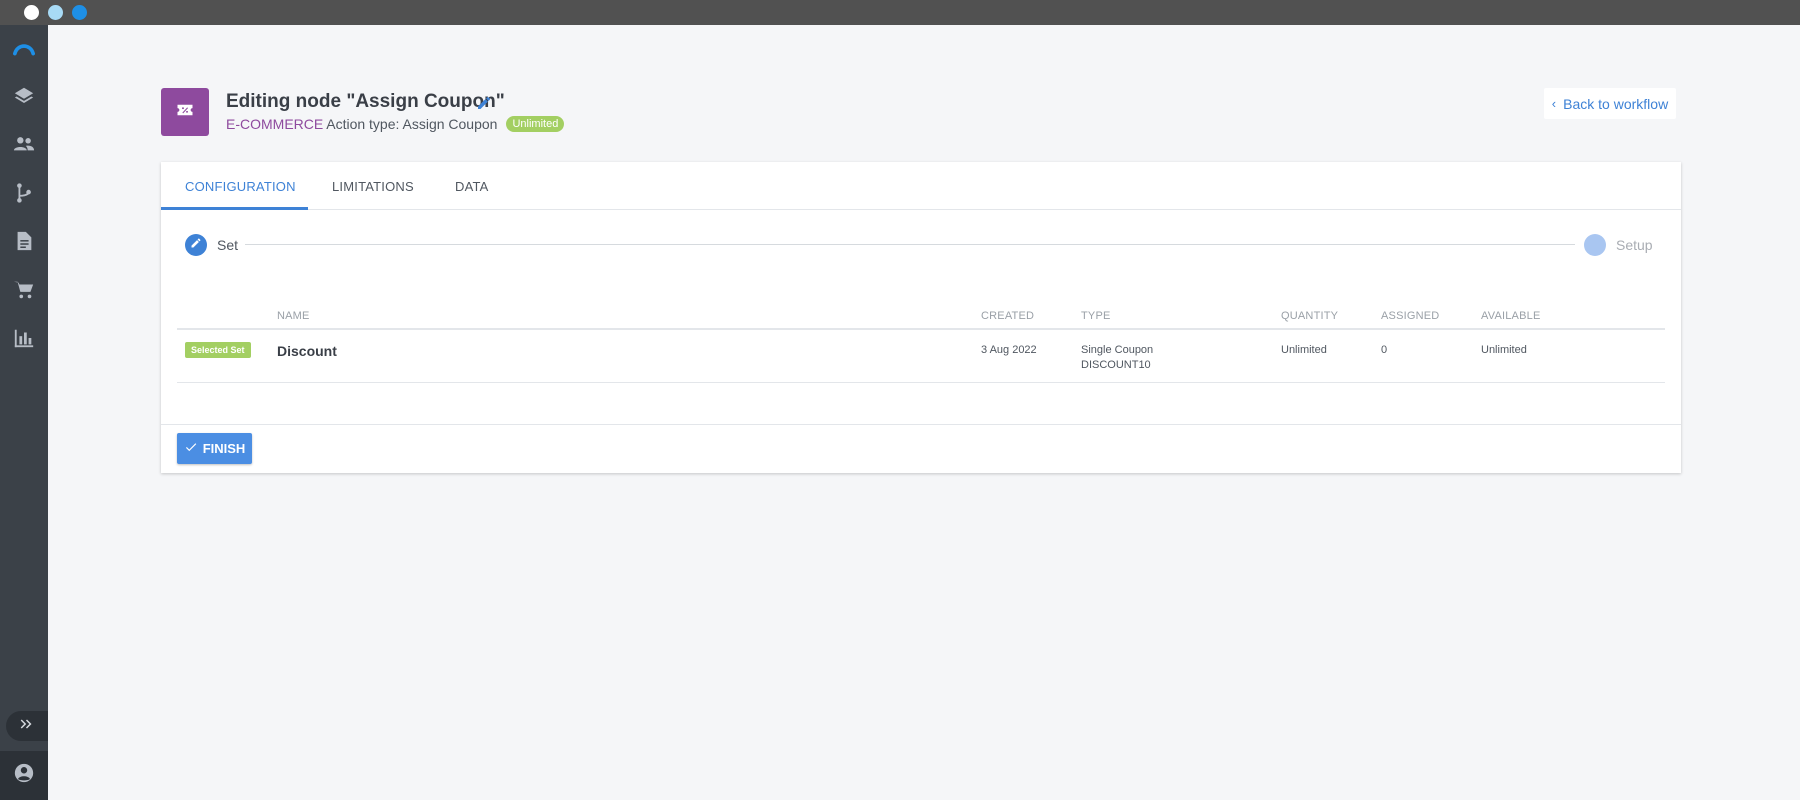  What do you see at coordinates (1117, 350) in the screenshot?
I see `coupon-type: Single Coupon` at bounding box center [1117, 350].